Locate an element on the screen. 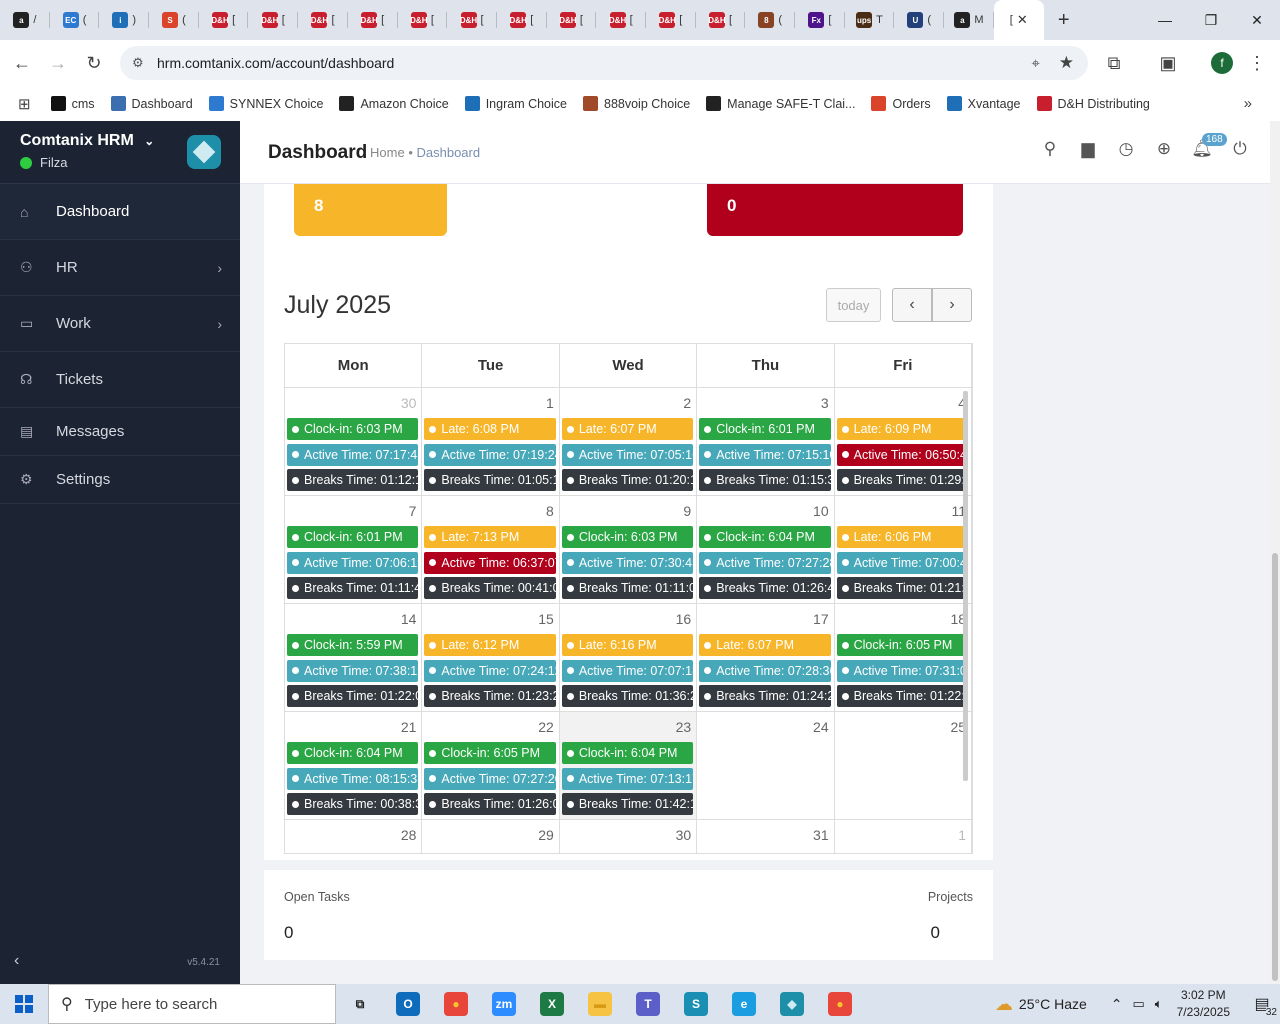 This screenshot has height=1024, width=1280. calendar-event: Clock-in: 6:01 PM is located at coordinates (353, 537).